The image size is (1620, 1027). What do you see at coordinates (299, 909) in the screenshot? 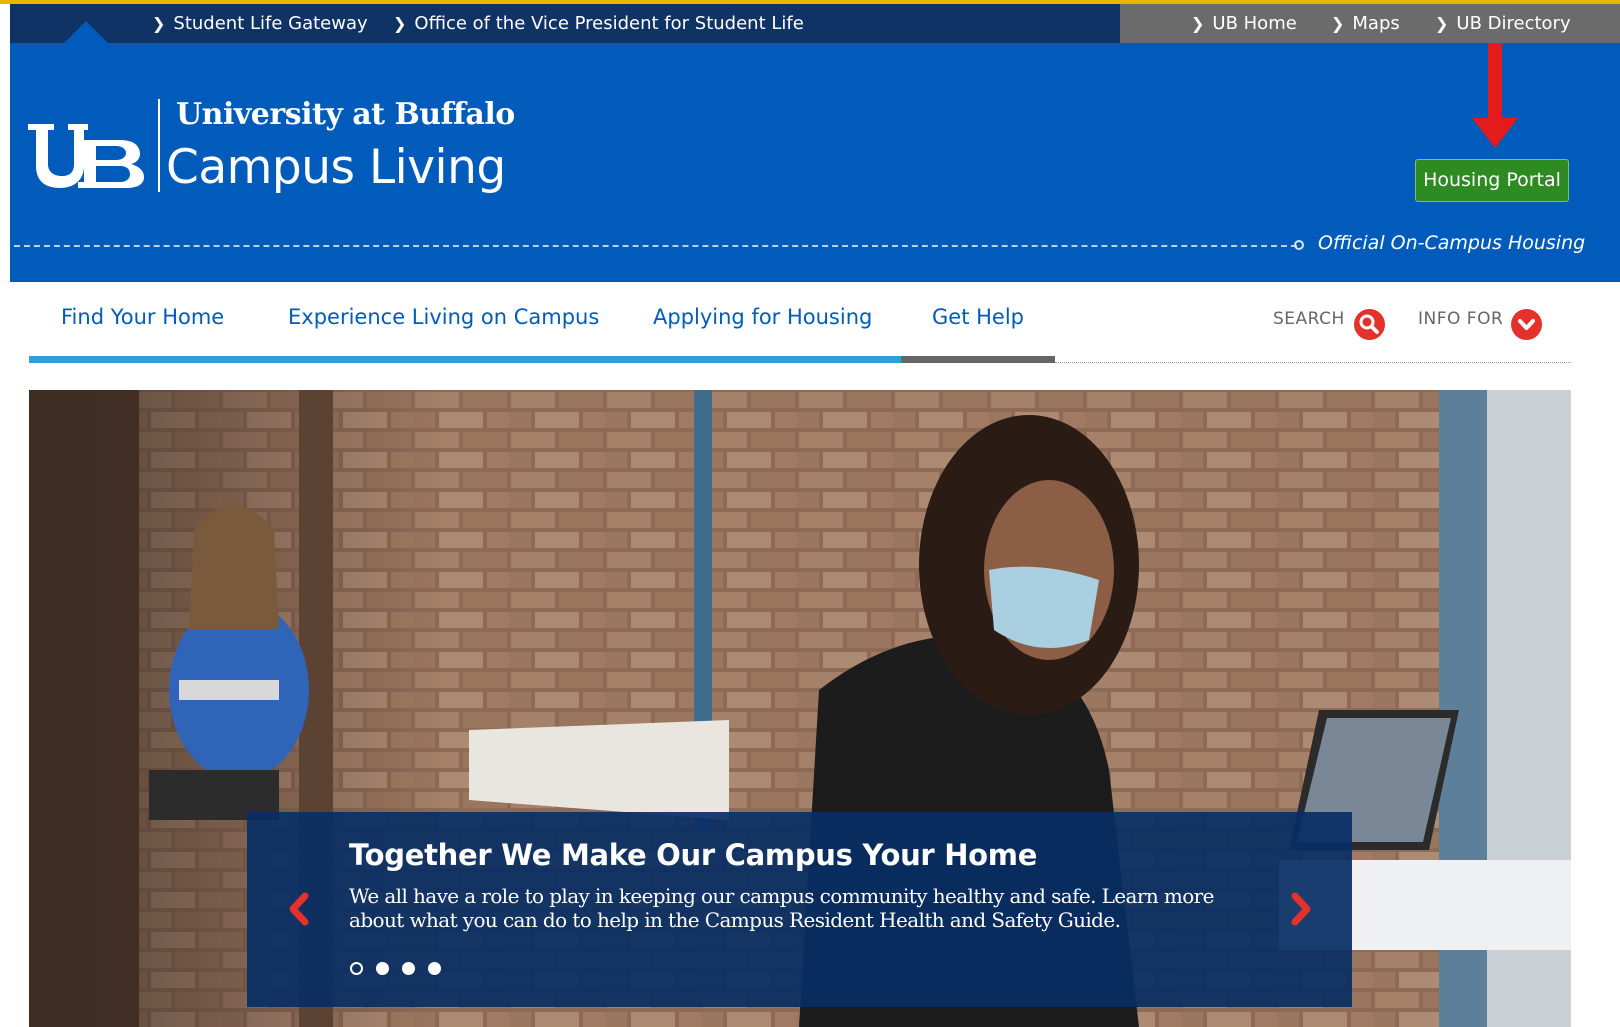
I see `chevron-left-icon` at bounding box center [299, 909].